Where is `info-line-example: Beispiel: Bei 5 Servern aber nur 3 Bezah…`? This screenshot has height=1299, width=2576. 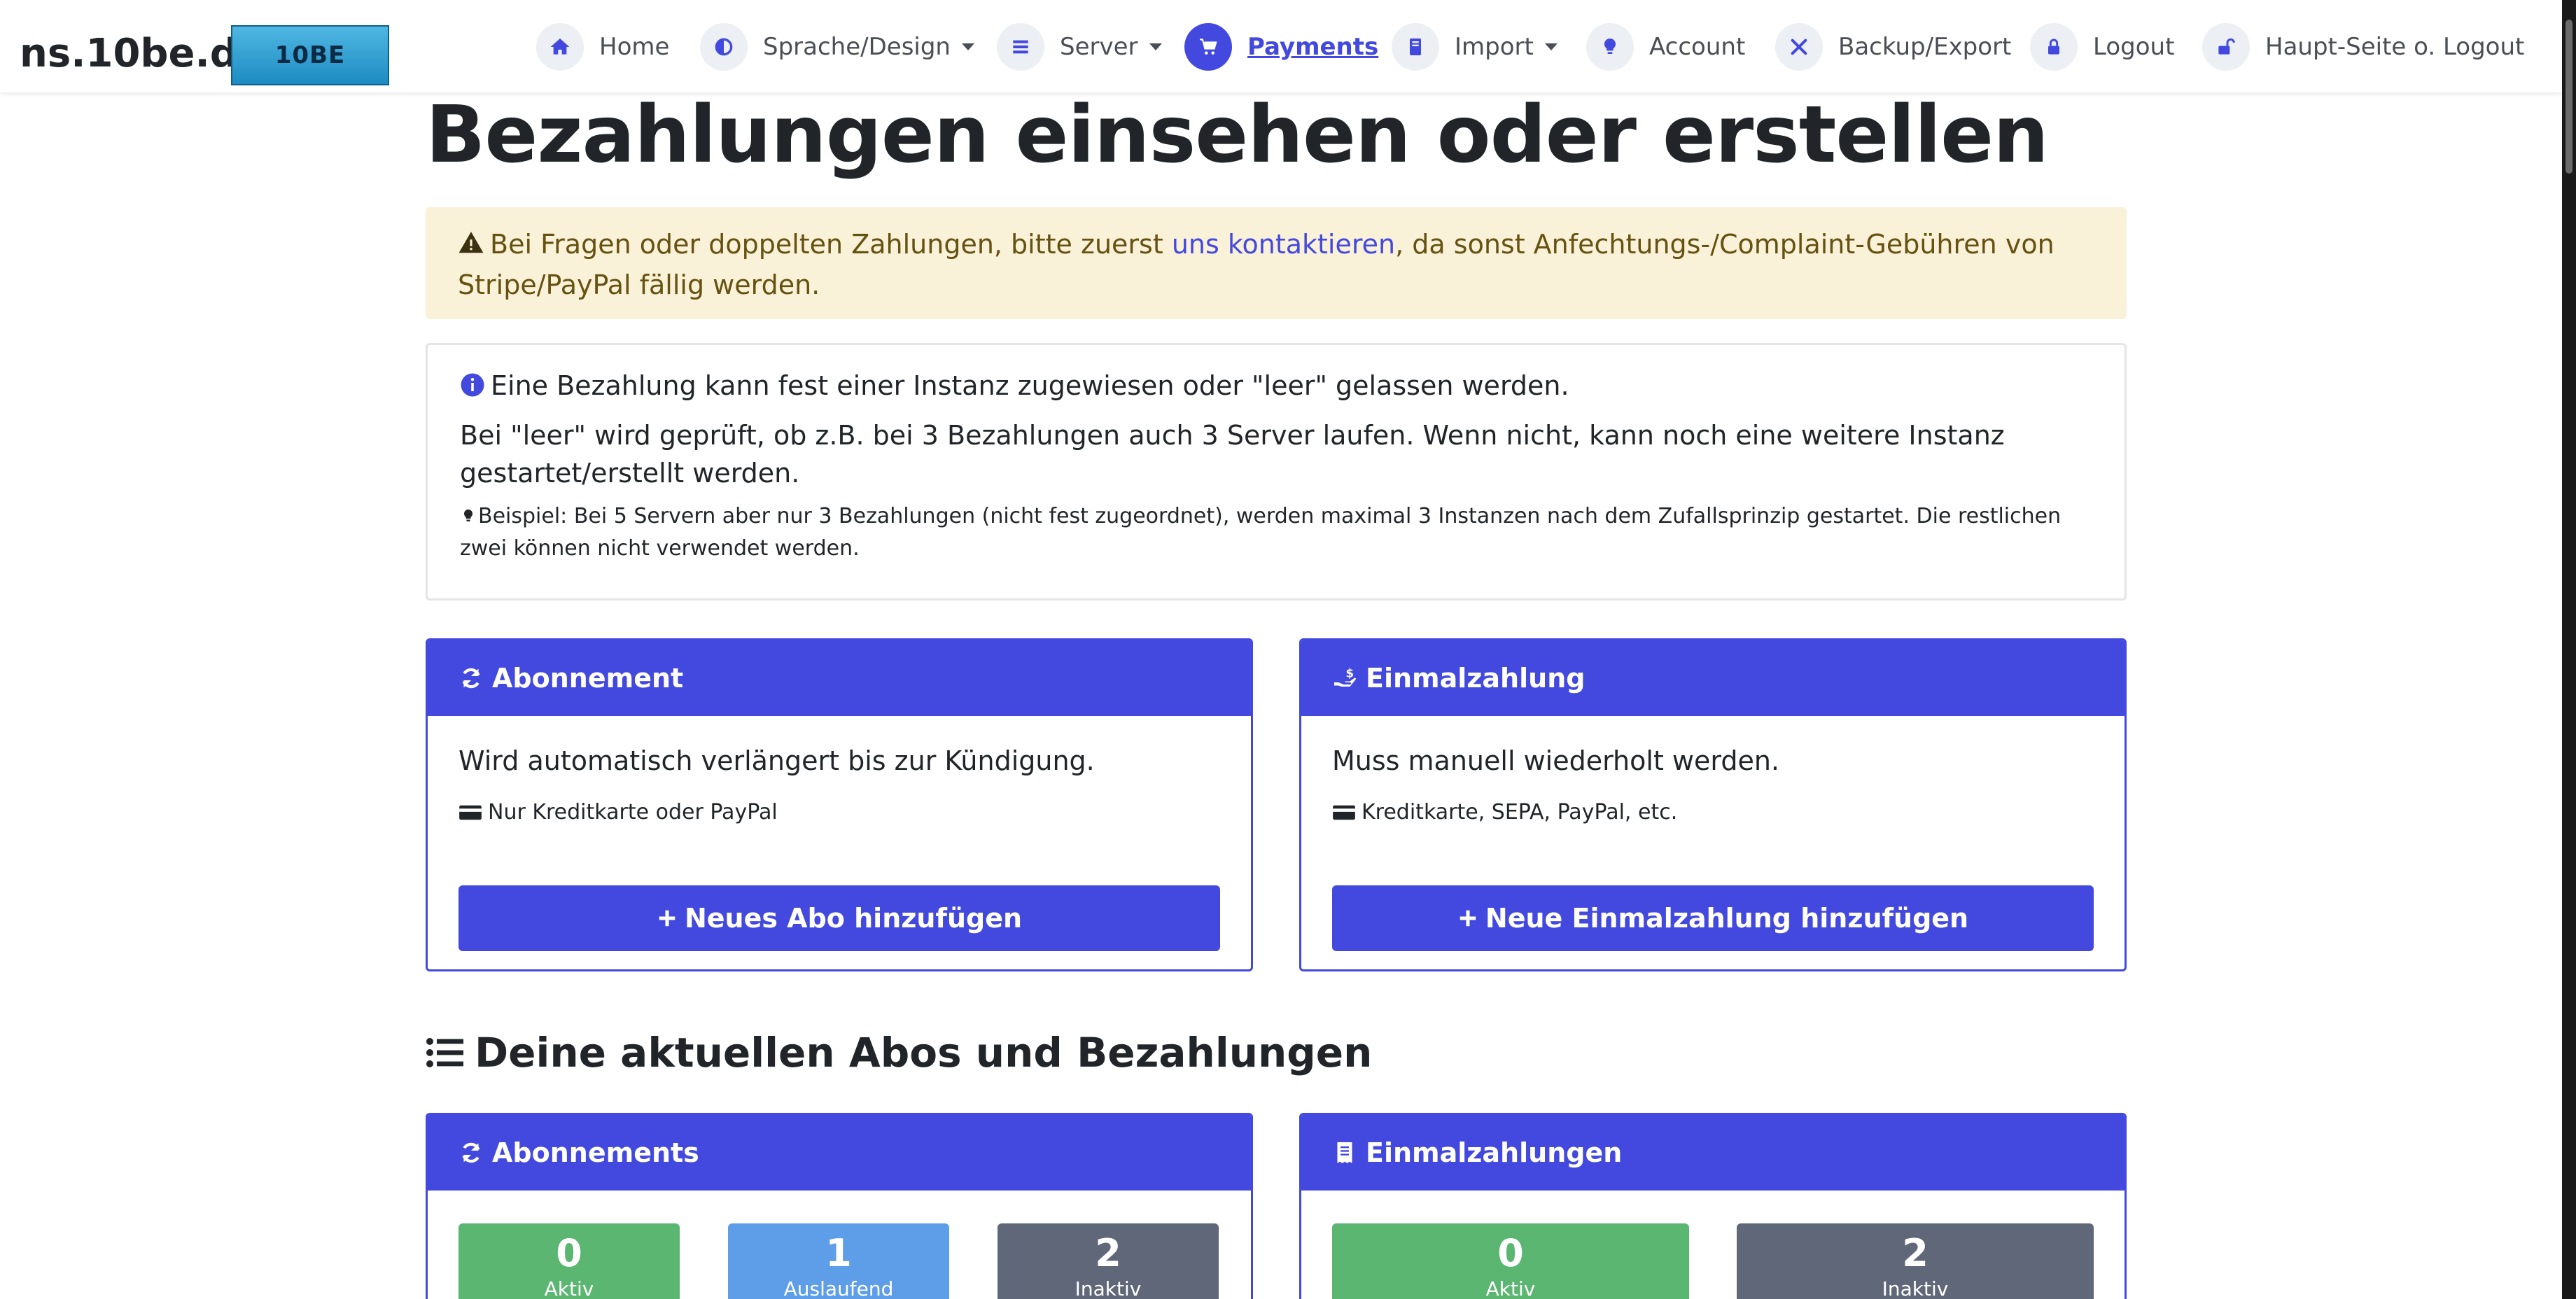
info-line-example: Beispiel: Bei 5 Servern aber nur 3 Bezah… is located at coordinates (1276, 533).